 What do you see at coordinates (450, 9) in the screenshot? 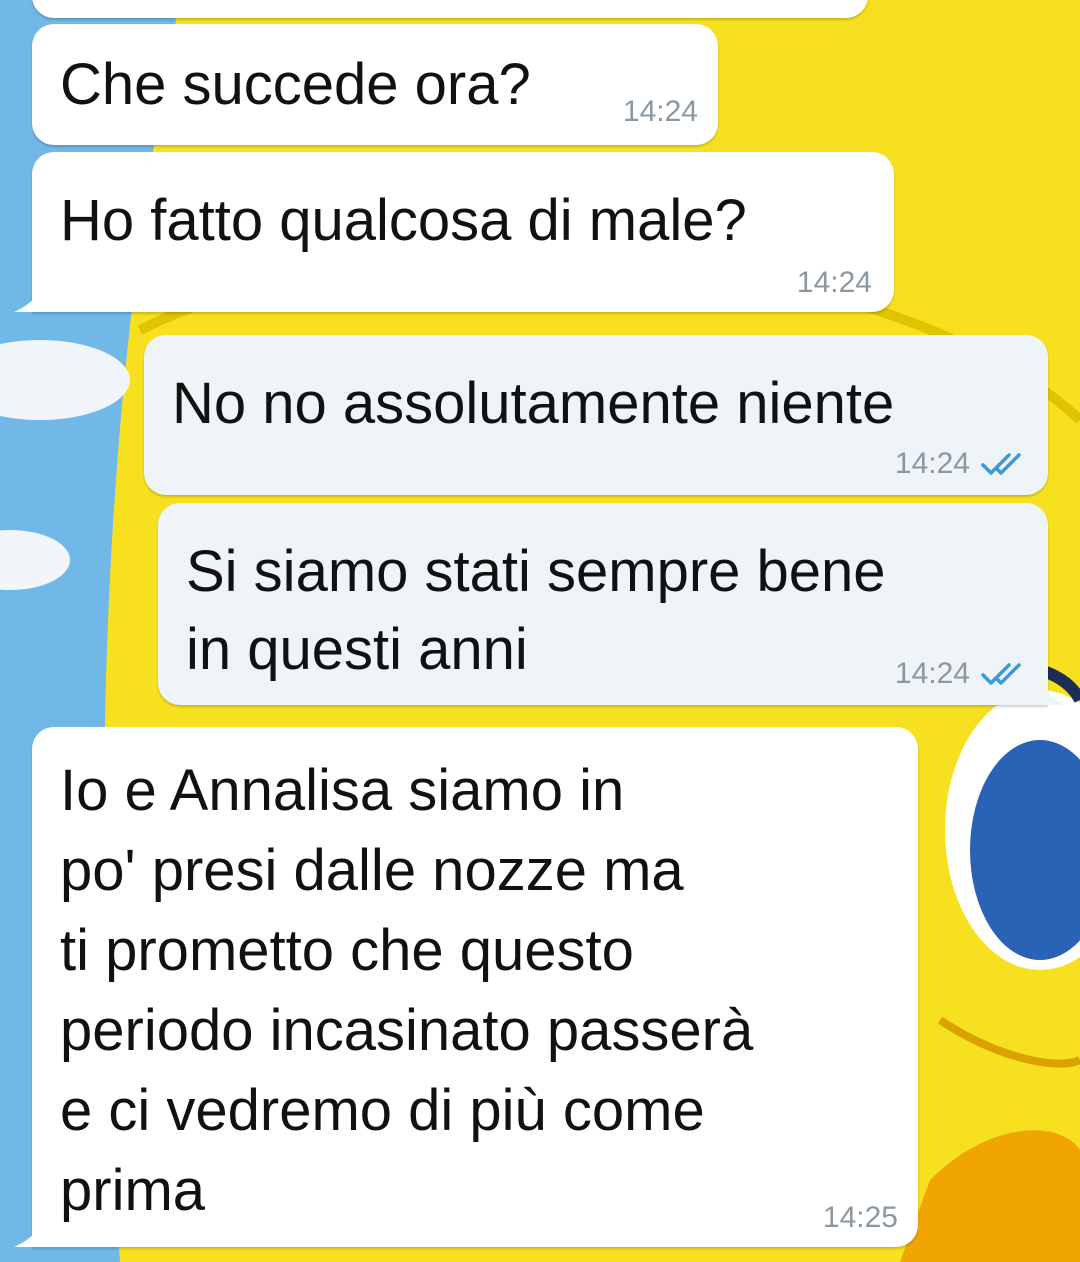
I see `previous-message-bubble` at bounding box center [450, 9].